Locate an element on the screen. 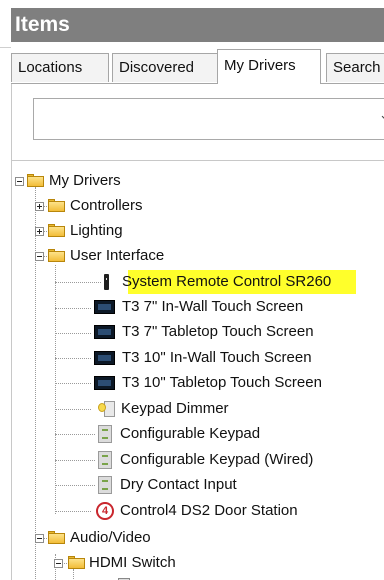 The height and width of the screenshot is (580, 384). tree-node-label: Lighting is located at coordinates (96, 230).